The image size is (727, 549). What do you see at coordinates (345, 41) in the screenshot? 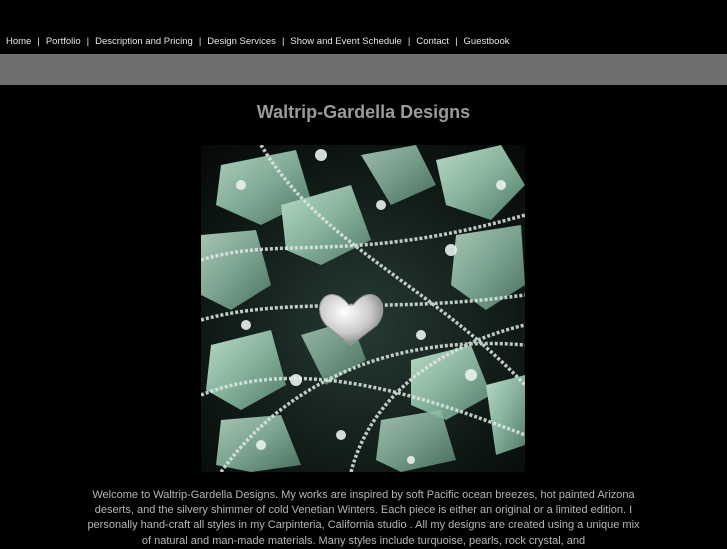
I see `nav-show-and-event-schedule: Show and Event Schedule` at bounding box center [345, 41].